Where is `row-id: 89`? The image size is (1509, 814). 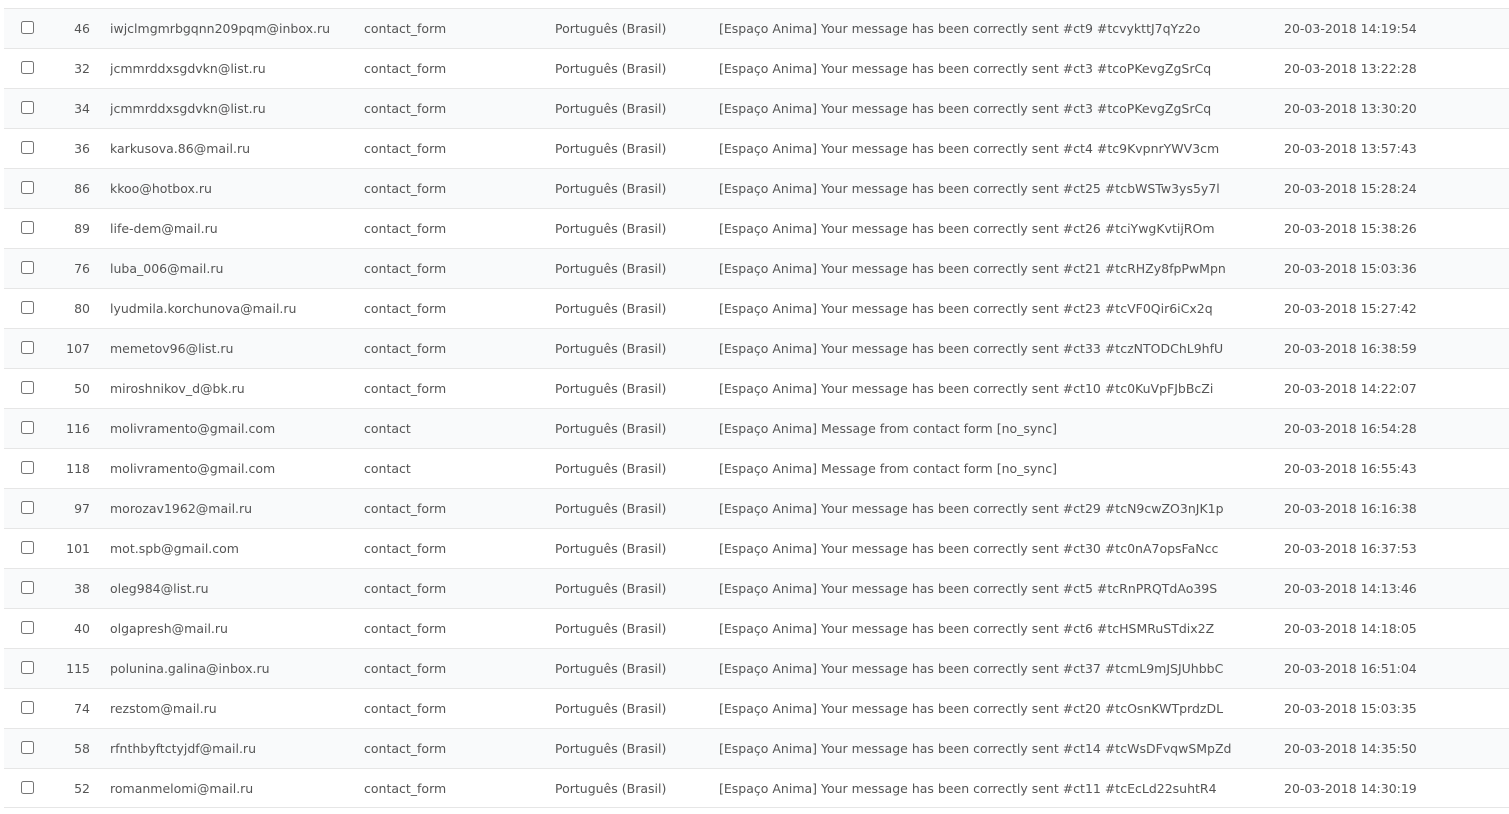 row-id: 89 is located at coordinates (82, 228).